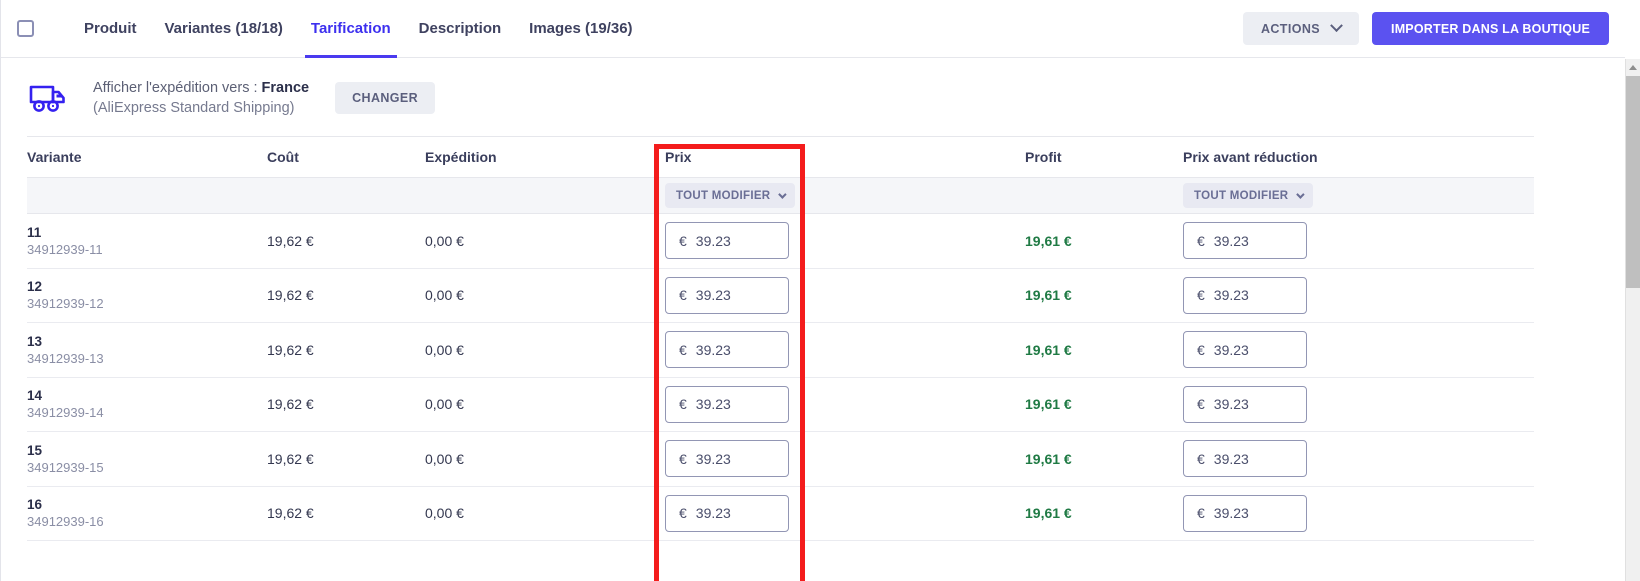 This screenshot has width=1640, height=581. What do you see at coordinates (147, 295) in the screenshot?
I see `variant-cell: 12 34912939-12` at bounding box center [147, 295].